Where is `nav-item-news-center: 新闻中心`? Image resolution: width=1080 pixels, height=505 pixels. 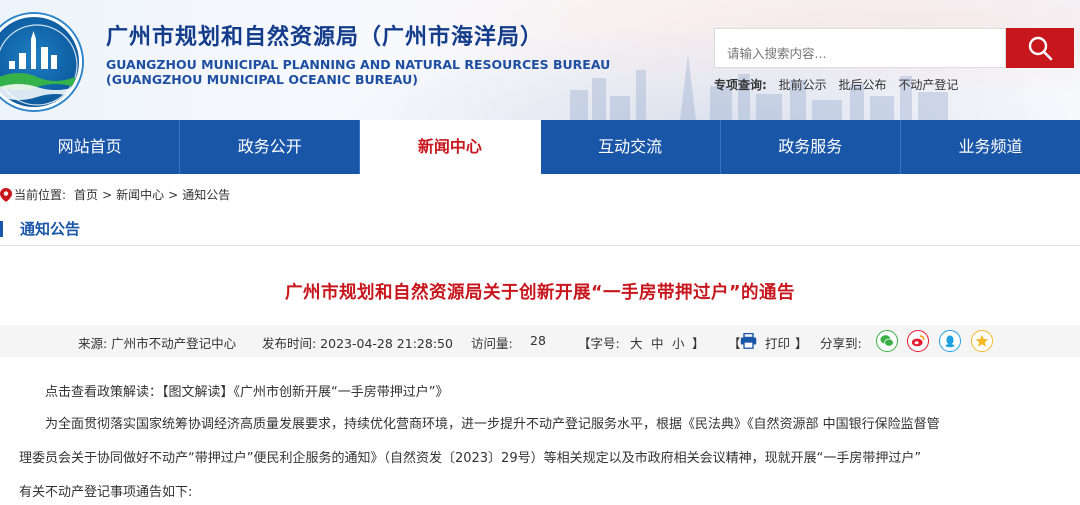
nav-item-news-center: 新闻中心 is located at coordinates (450, 147).